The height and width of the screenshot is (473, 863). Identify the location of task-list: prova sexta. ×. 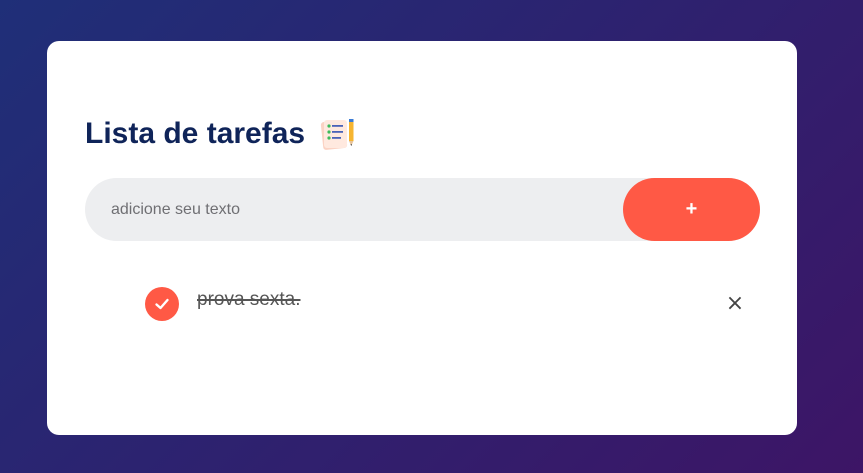
(447, 304).